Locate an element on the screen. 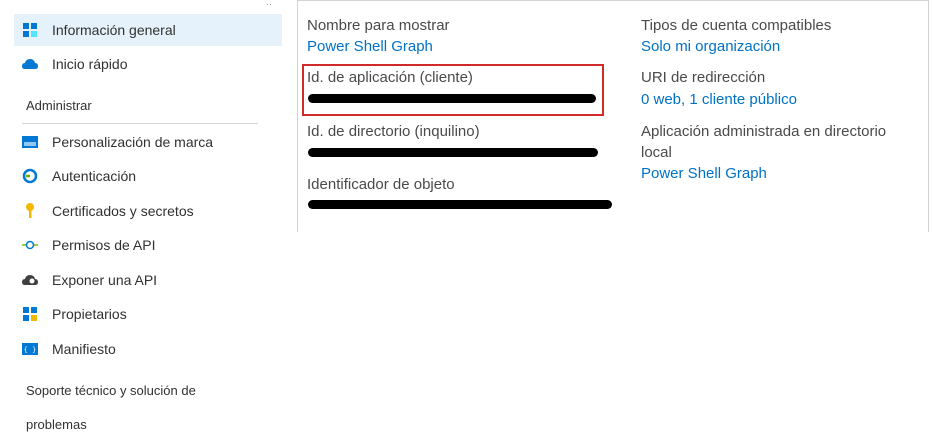 The image size is (932, 442). collapse-handle-icon: ·· is located at coordinates (269, 4).